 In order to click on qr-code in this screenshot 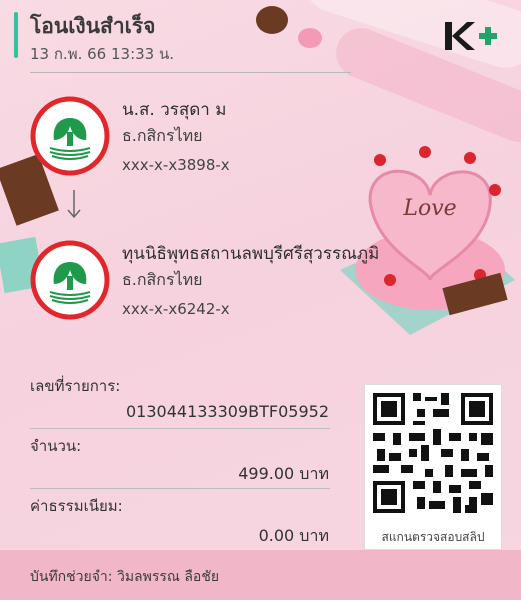, I will do `click(433, 453)`.